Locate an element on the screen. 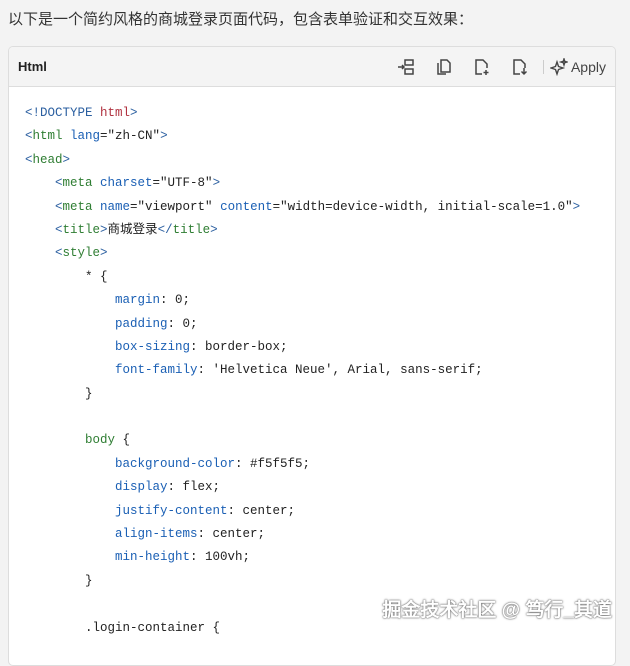 This screenshot has height=666, width=630. code-token: margin is located at coordinates (138, 300).